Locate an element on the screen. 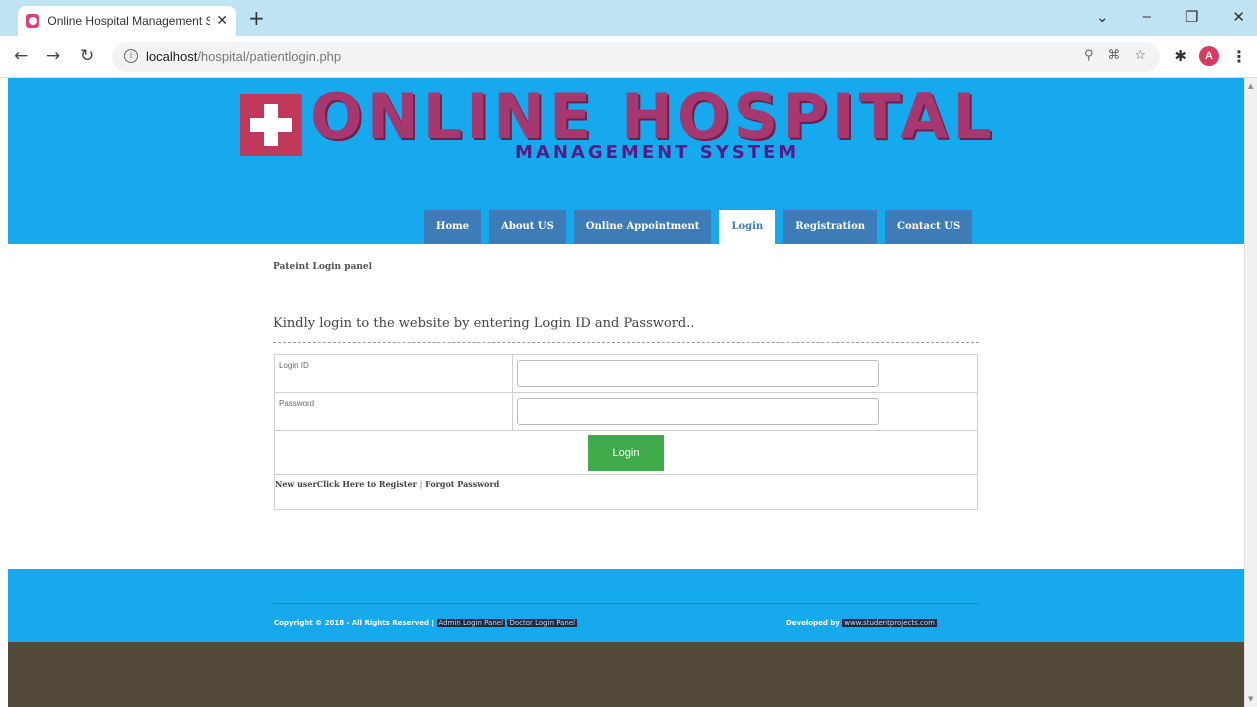 Image resolution: width=1257 pixels, height=707 pixels. login-id-input is located at coordinates (698, 373).